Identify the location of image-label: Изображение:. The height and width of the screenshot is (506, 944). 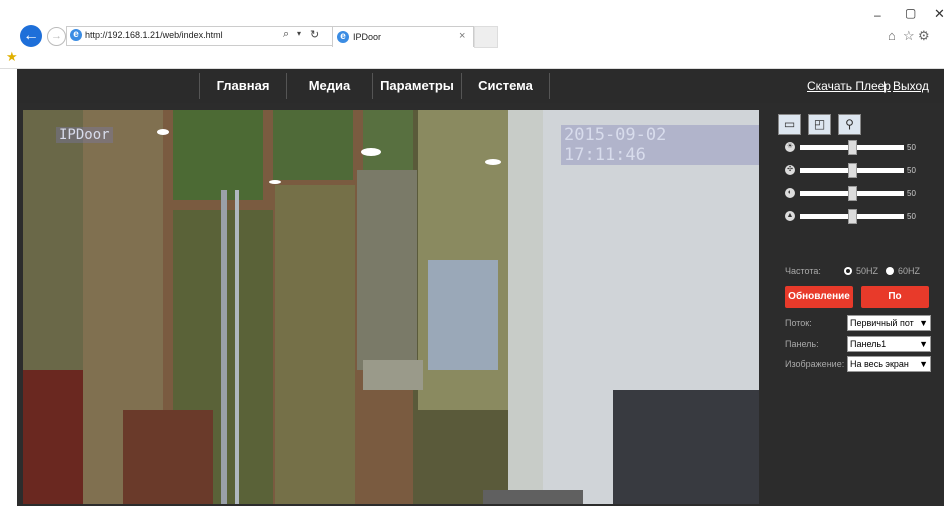
(815, 364).